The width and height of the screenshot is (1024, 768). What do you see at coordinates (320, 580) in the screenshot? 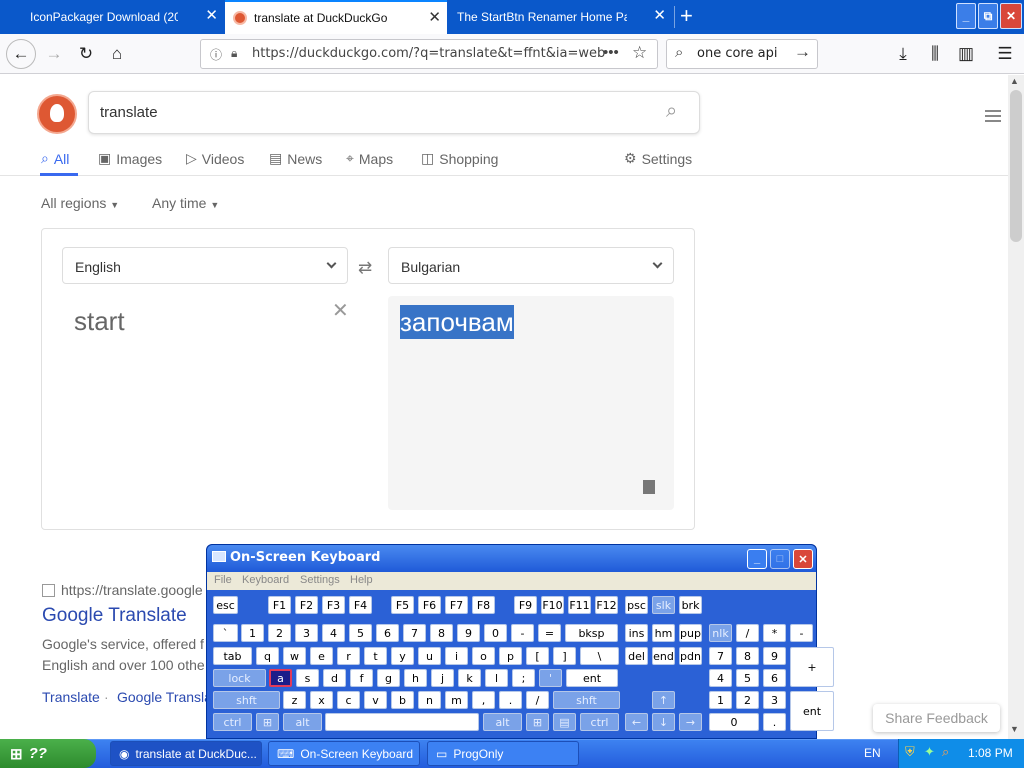
I see `osk-menu-settings: Settings` at bounding box center [320, 580].